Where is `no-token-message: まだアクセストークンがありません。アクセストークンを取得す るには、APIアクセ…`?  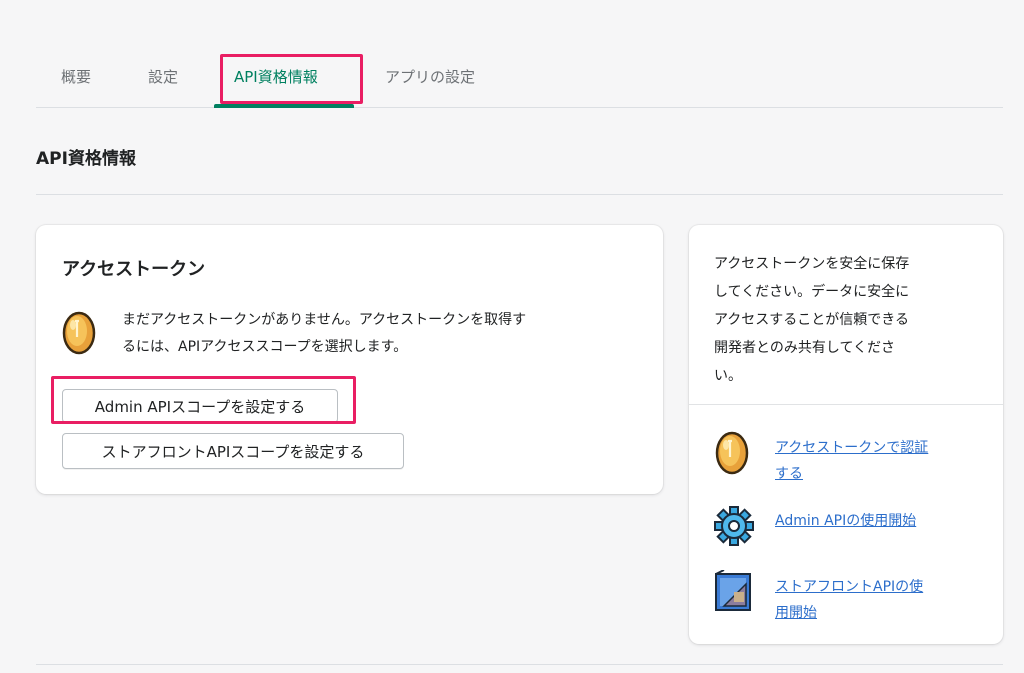 no-token-message: まだアクセストークンがありません。アクセストークンを取得す るには、APIアクセ… is located at coordinates (382, 334).